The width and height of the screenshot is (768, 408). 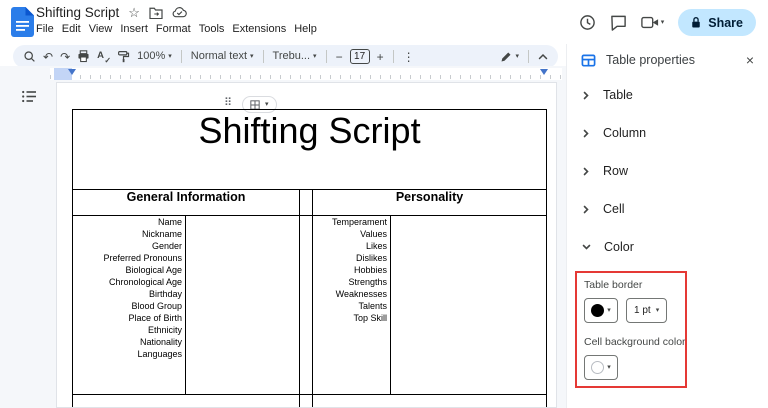 I want to click on docs-logo-icon, so click(x=22, y=22).